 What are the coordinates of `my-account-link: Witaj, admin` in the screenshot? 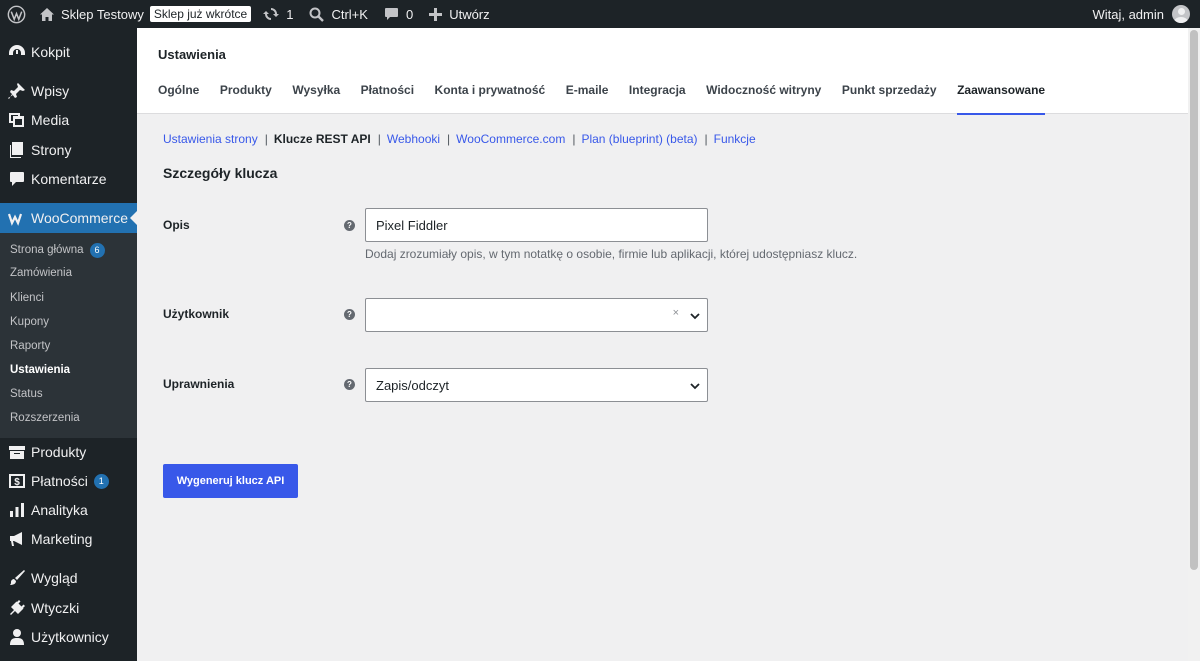 It's located at (1142, 14).